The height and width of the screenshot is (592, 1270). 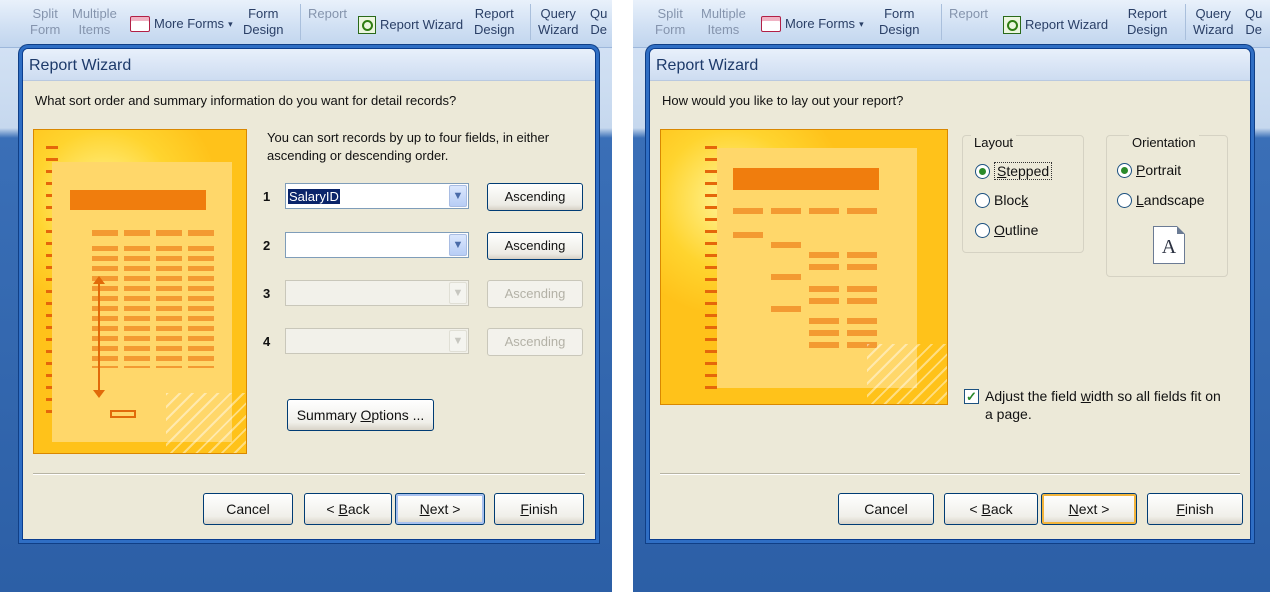 I want to click on sort-order-button-2: Ascending, so click(x=535, y=246).